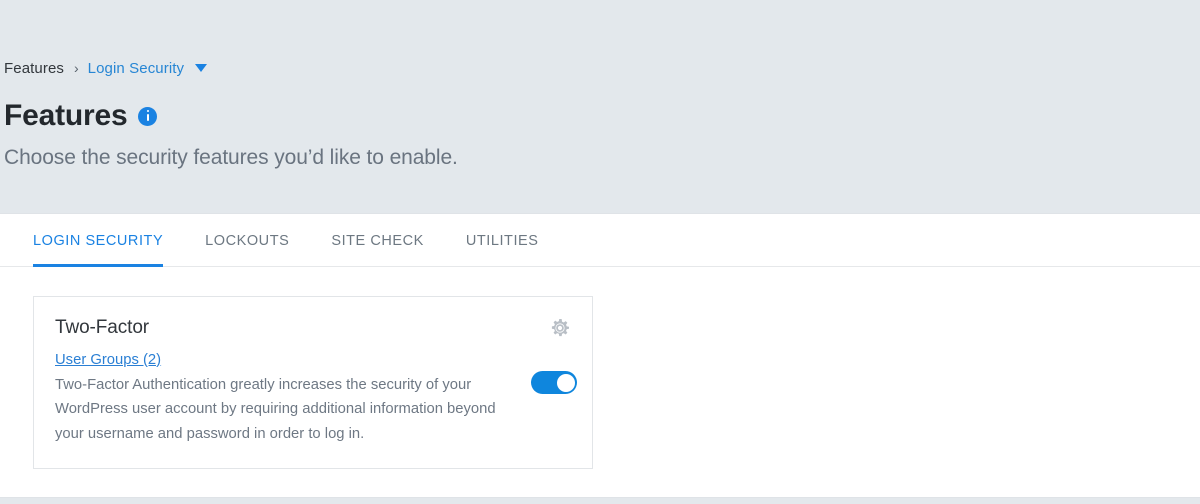 The height and width of the screenshot is (504, 1200). I want to click on user-groups-link: User Groups (2), so click(108, 360).